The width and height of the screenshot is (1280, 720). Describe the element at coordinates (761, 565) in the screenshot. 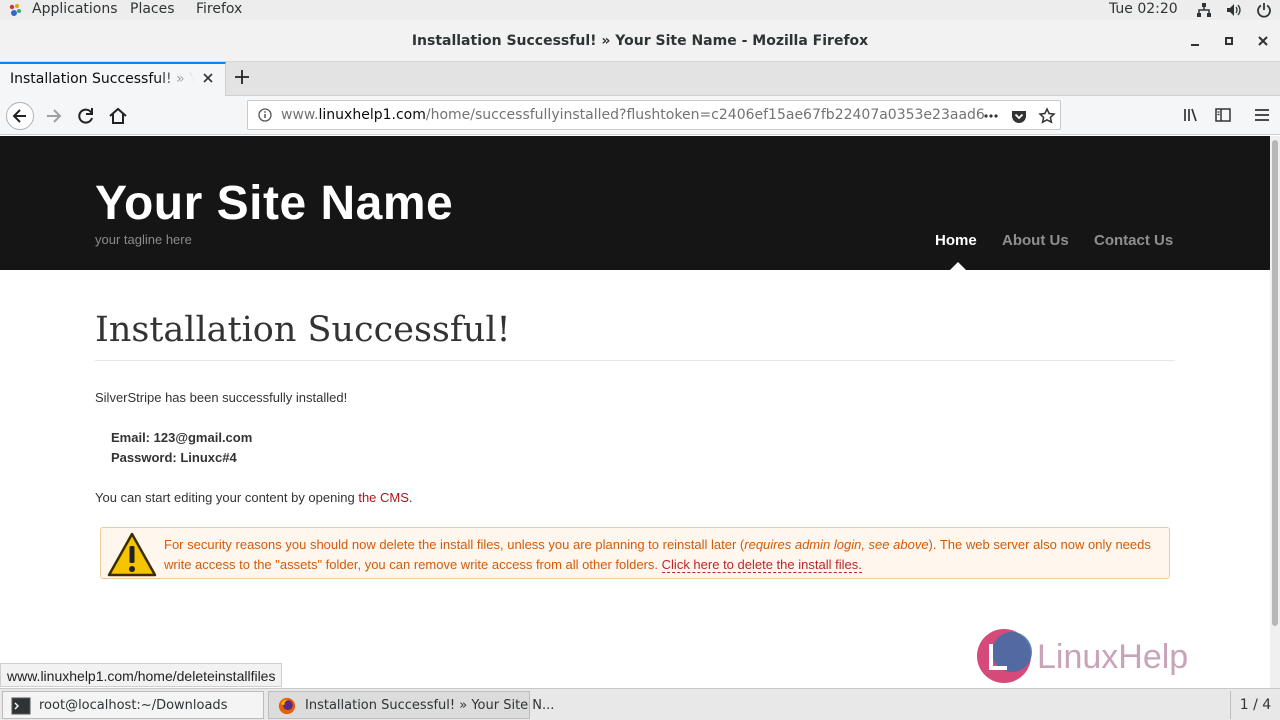

I see `delete-install-files-link: Click here to delete the install files.` at that location.